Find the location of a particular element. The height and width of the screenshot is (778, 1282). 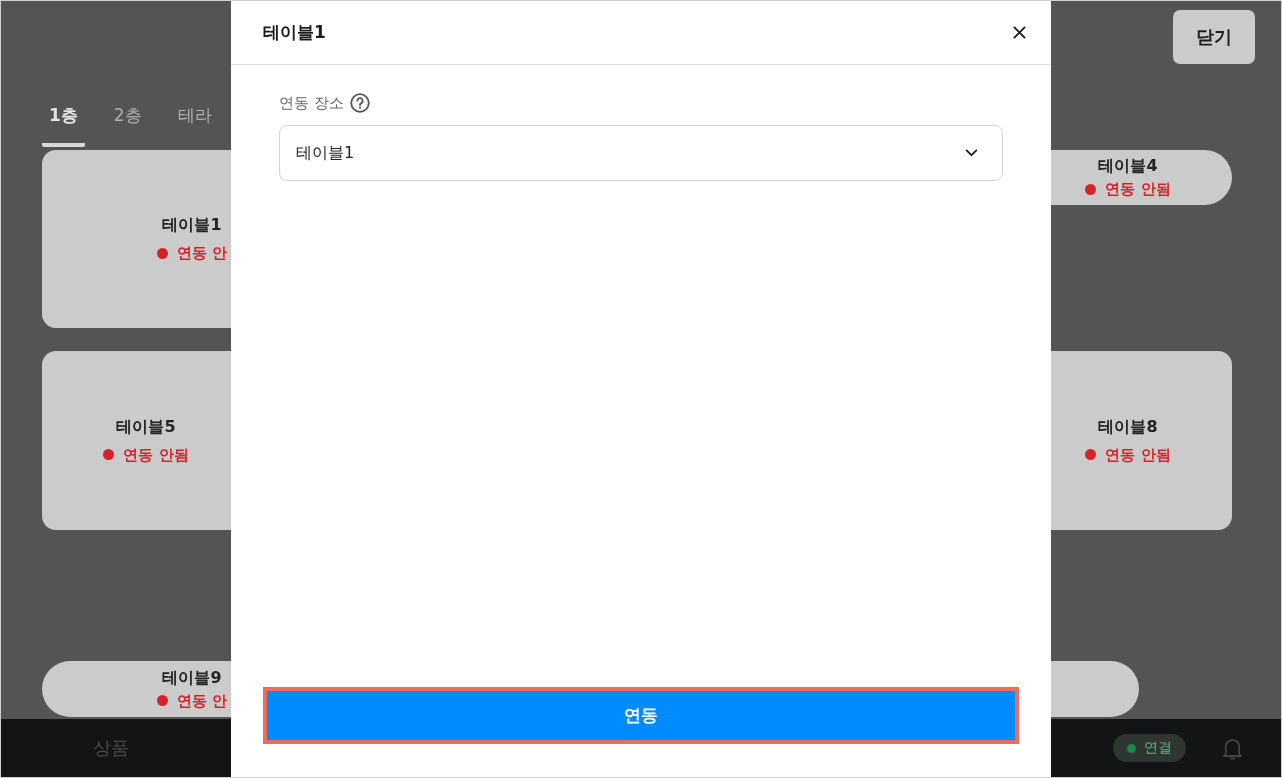

table-name: 테이블1 is located at coordinates (192, 225).